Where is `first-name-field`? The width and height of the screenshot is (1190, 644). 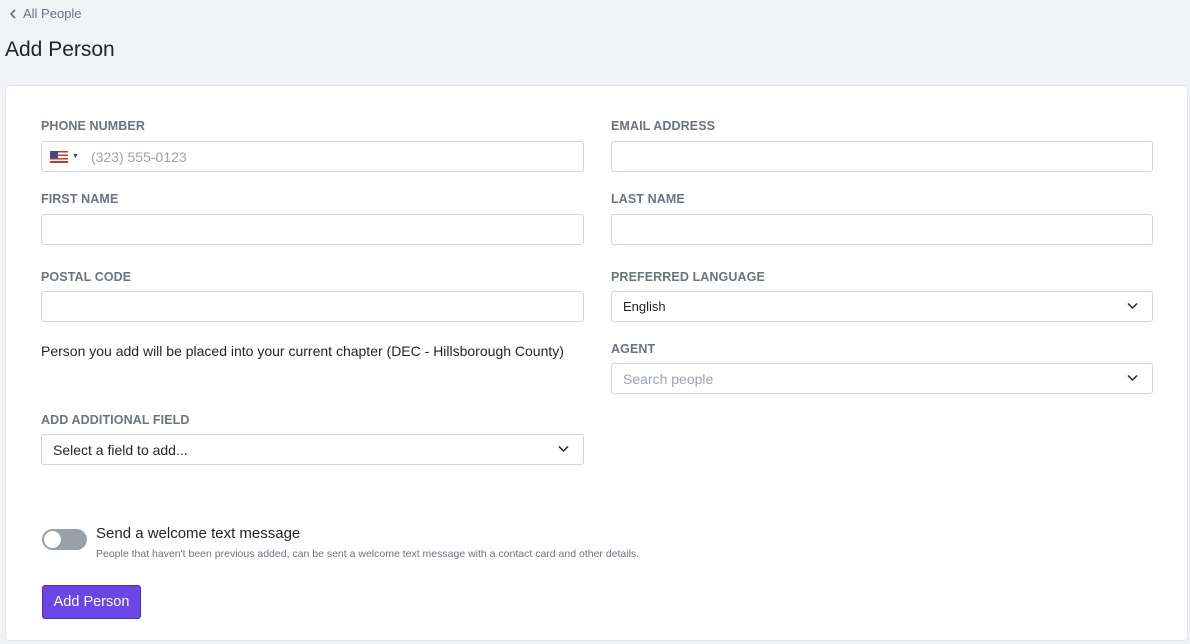
first-name-field is located at coordinates (312, 229).